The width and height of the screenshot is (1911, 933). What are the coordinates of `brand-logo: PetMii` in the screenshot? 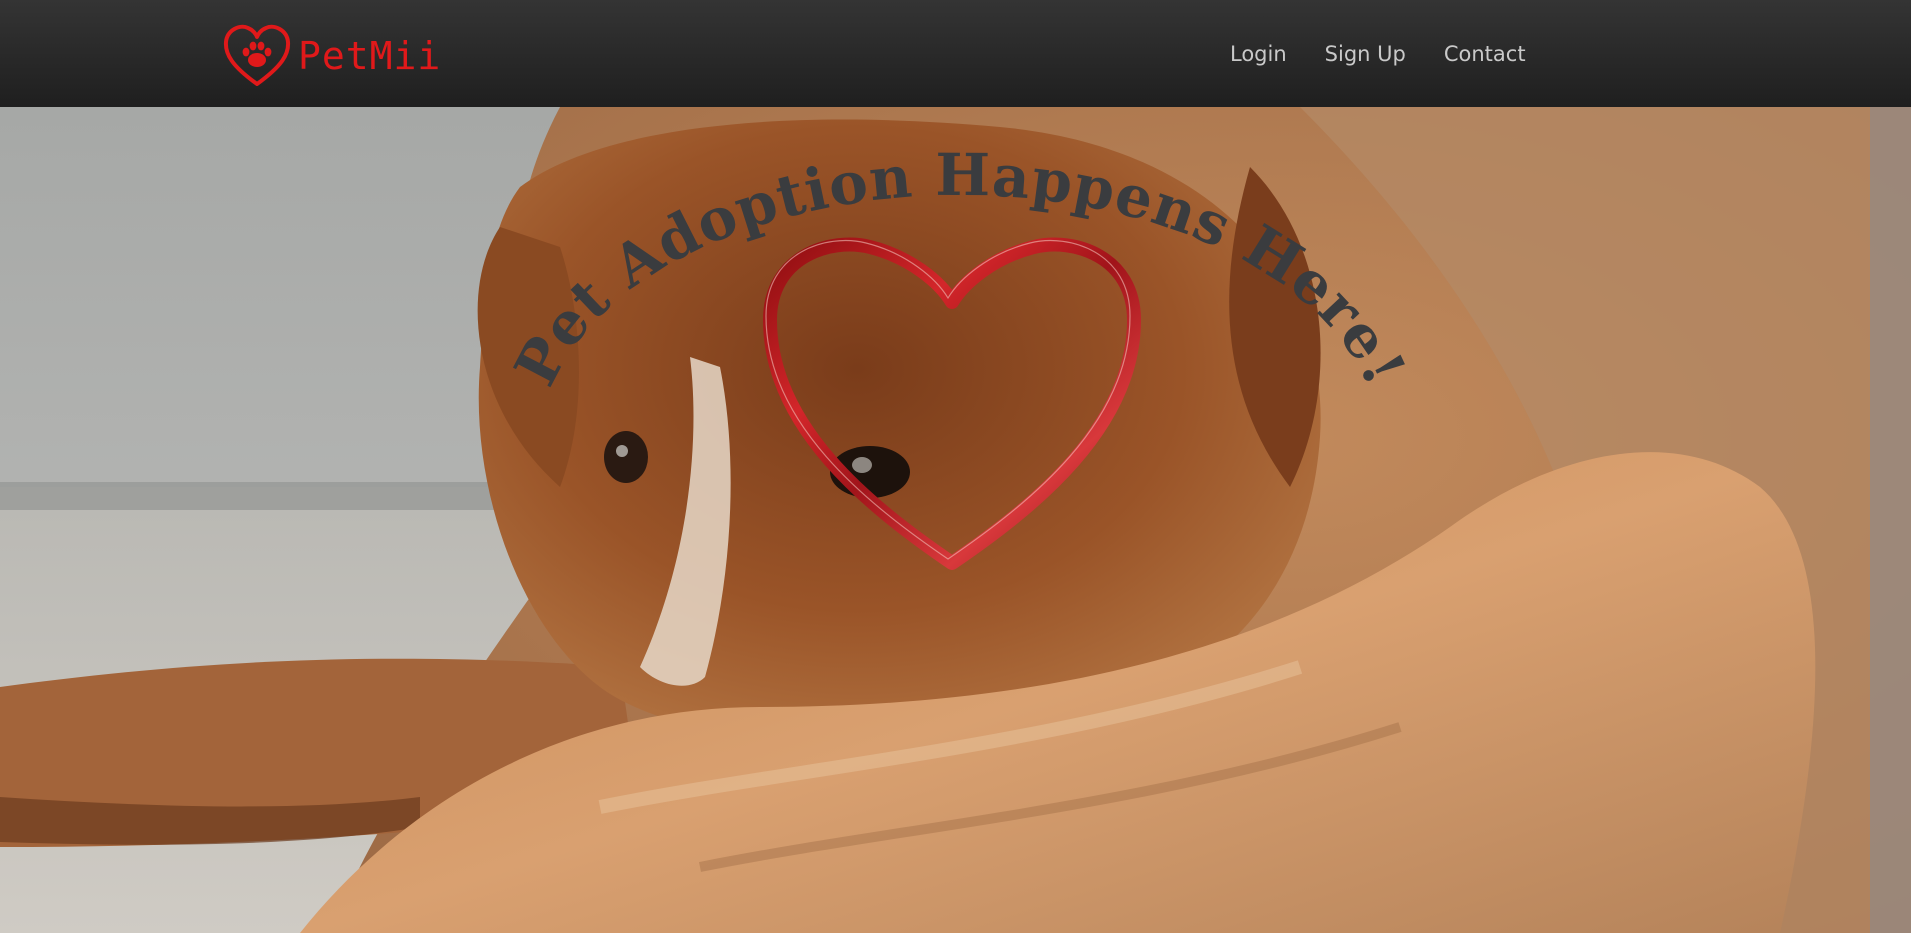 It's located at (331, 56).